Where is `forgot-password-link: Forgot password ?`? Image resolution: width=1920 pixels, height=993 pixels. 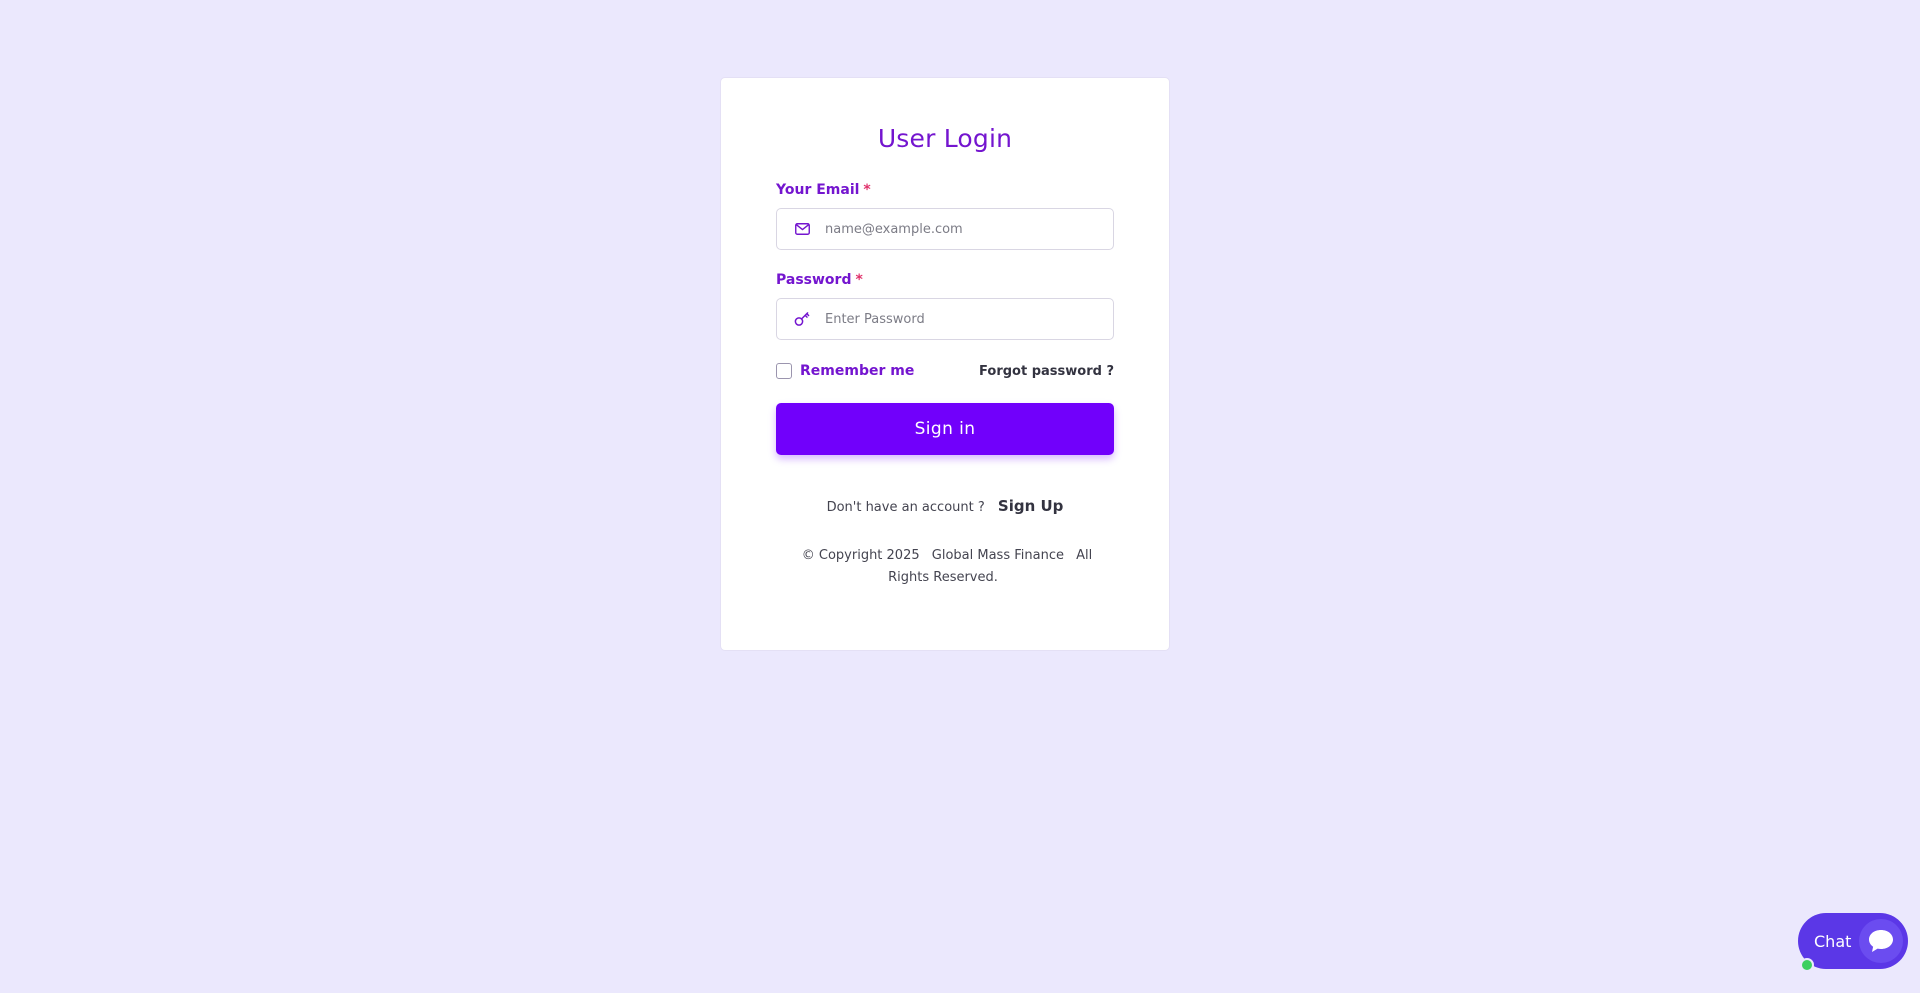 forgot-password-link: Forgot password ? is located at coordinates (1046, 371).